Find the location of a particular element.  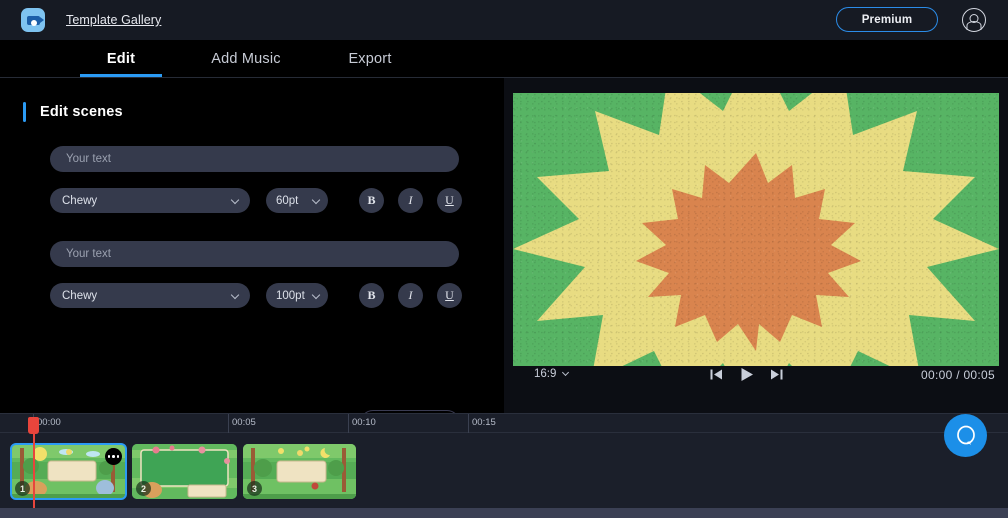

camera-dot is located at coordinates (33, 22).